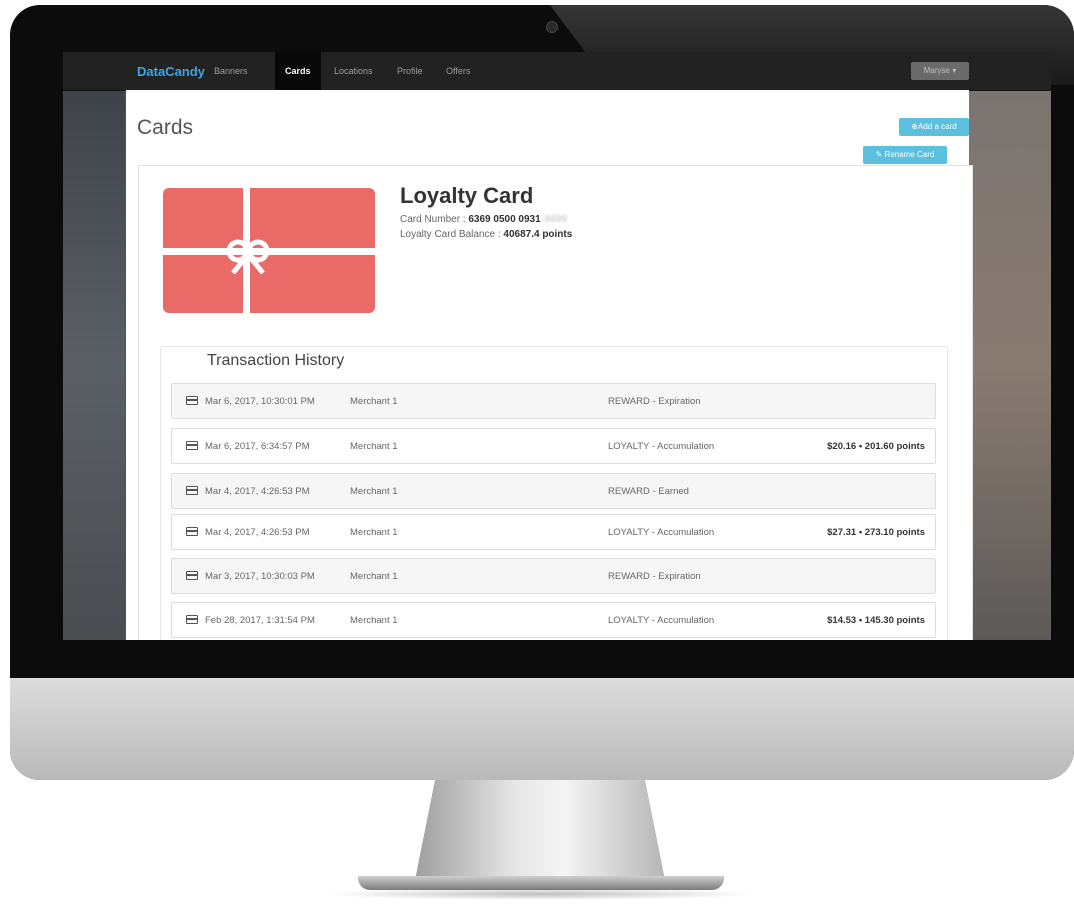 The width and height of the screenshot is (1074, 907). What do you see at coordinates (538, 234) in the screenshot?
I see `card-balance-value: 40687.4 points` at bounding box center [538, 234].